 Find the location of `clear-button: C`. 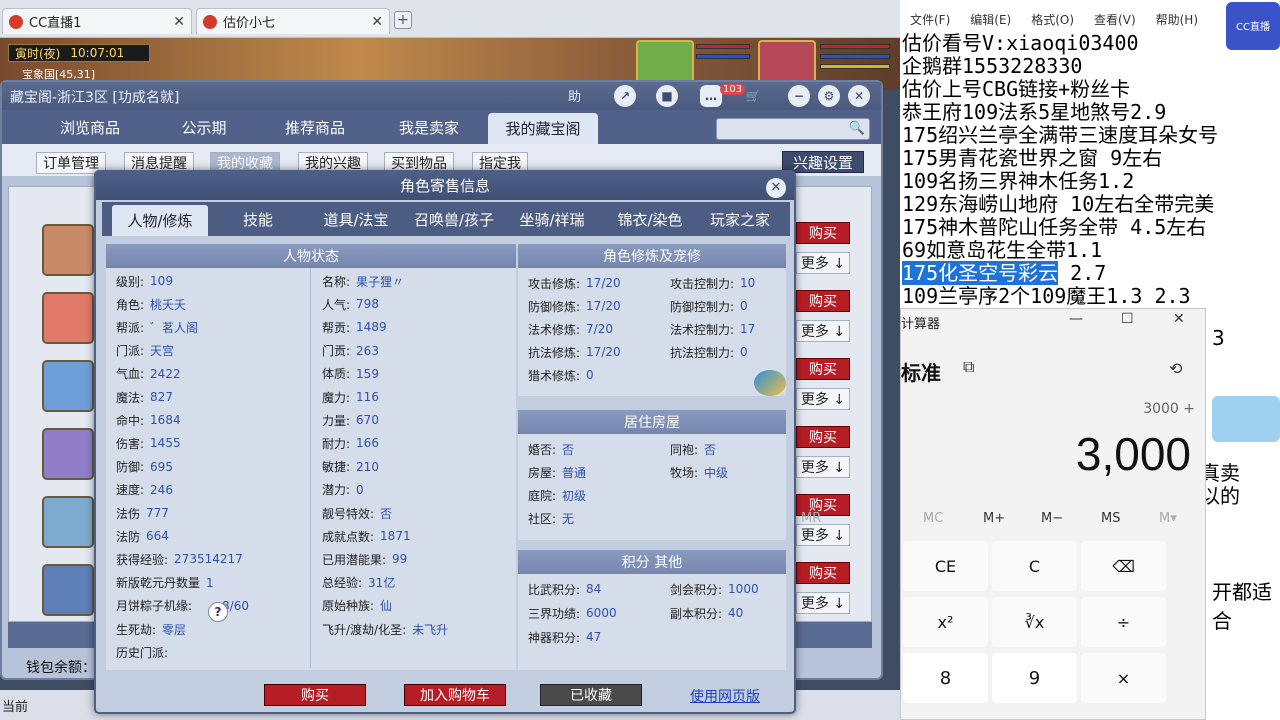

clear-button: C is located at coordinates (1034, 566).